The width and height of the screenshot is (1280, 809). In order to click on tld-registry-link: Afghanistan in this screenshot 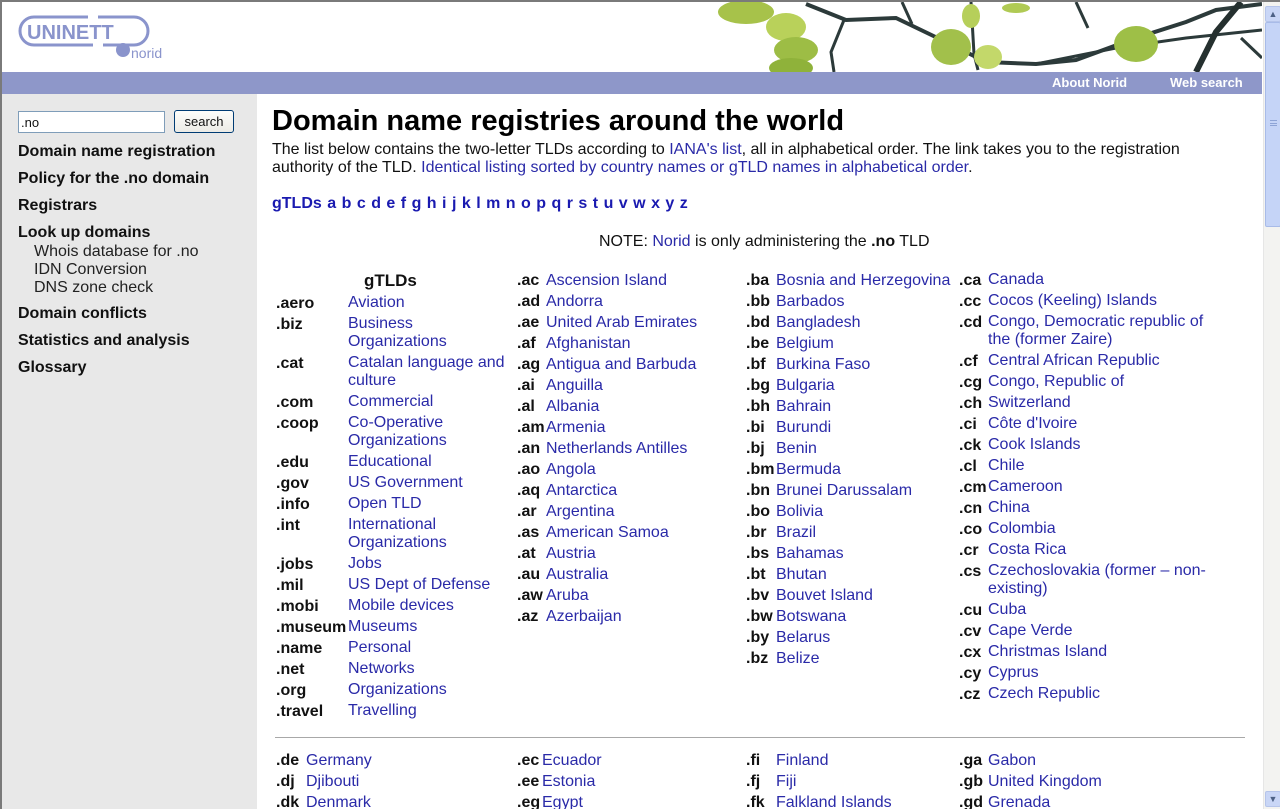, I will do `click(588, 343)`.